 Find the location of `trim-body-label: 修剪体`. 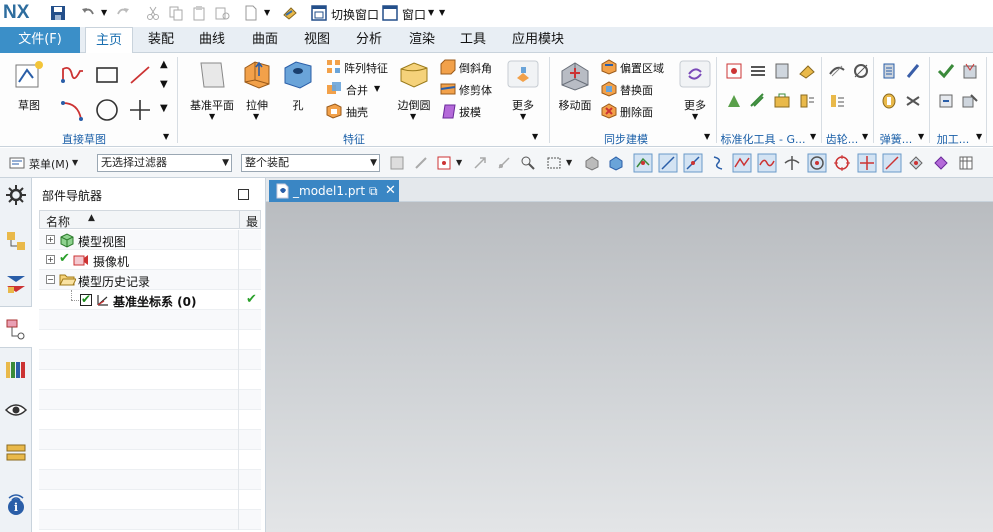

trim-body-label: 修剪体 is located at coordinates (475, 90).